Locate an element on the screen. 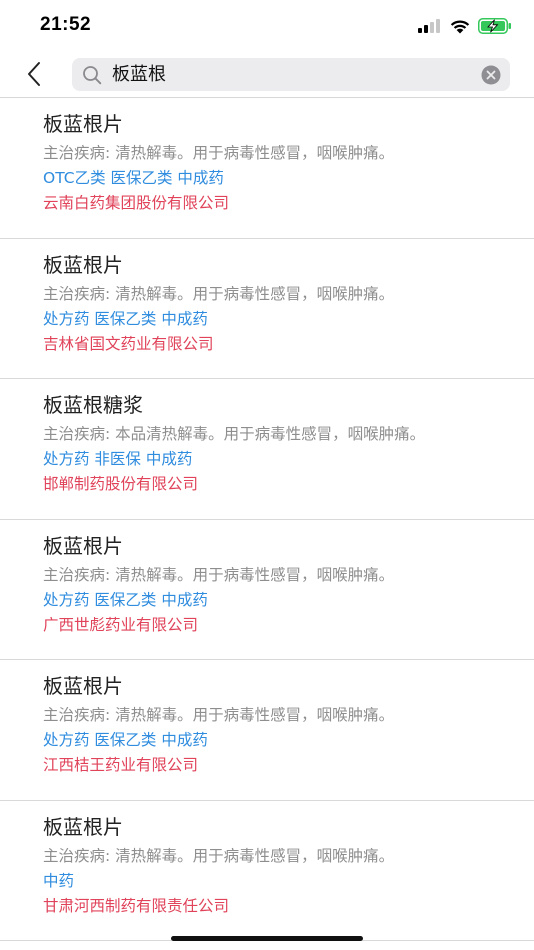  search-icon is located at coordinates (92, 75).